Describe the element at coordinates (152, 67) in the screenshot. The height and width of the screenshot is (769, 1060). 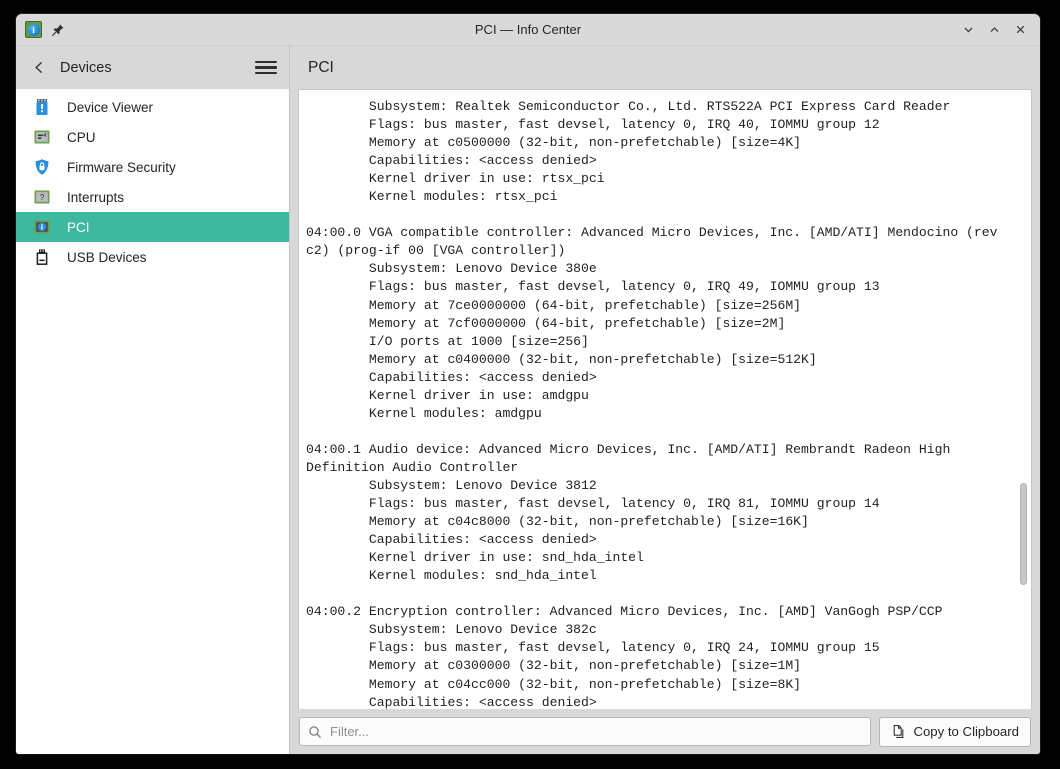
I see `sidebar-header: Devices` at that location.